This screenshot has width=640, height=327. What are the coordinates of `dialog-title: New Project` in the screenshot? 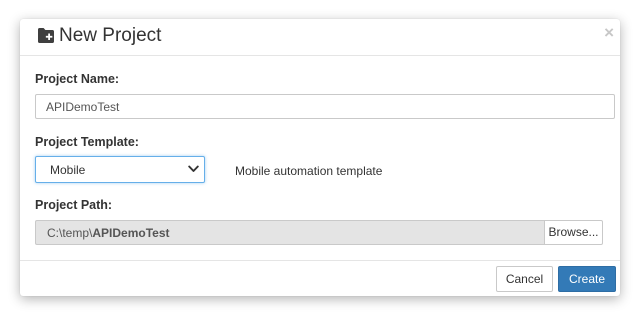 It's located at (110, 35).